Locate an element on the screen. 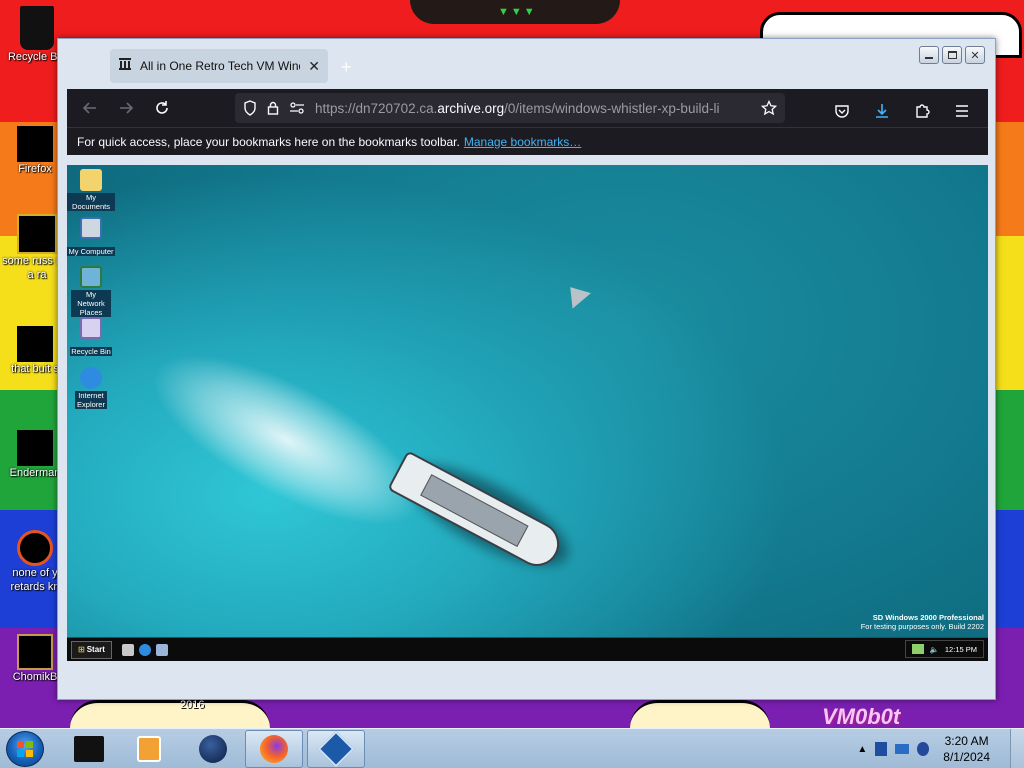  browser-tab: All in One Retro Tech VM Wind ✕ is located at coordinates (219, 66).